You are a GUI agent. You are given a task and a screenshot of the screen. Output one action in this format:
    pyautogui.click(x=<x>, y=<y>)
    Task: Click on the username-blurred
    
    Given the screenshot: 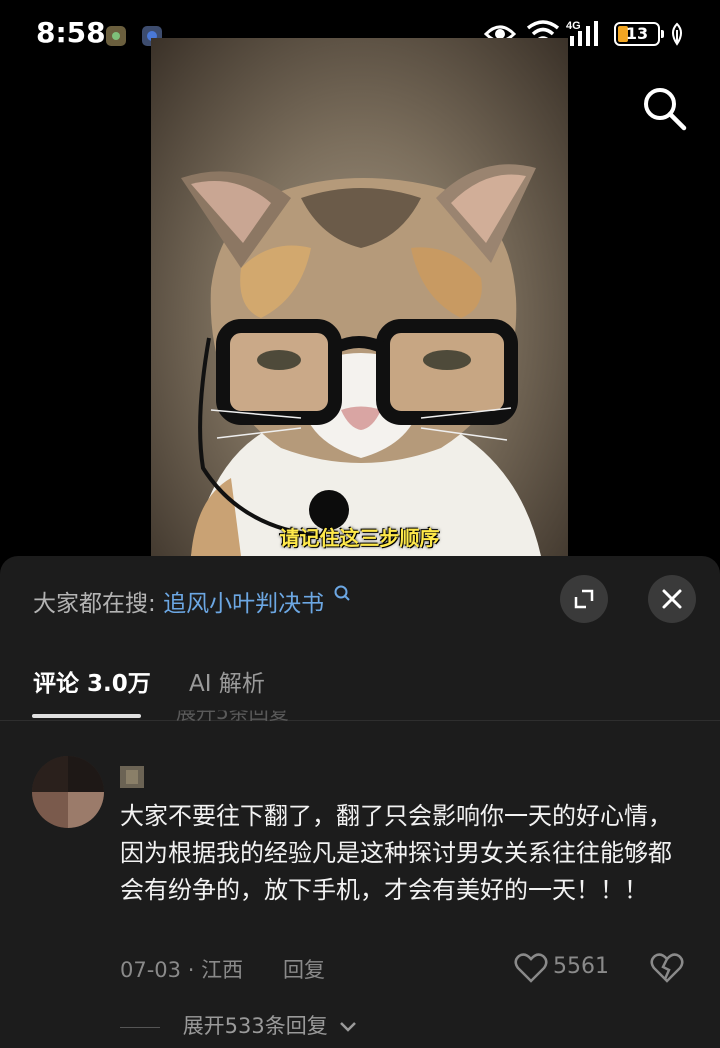 What is the action you would take?
    pyautogui.click(x=132, y=777)
    